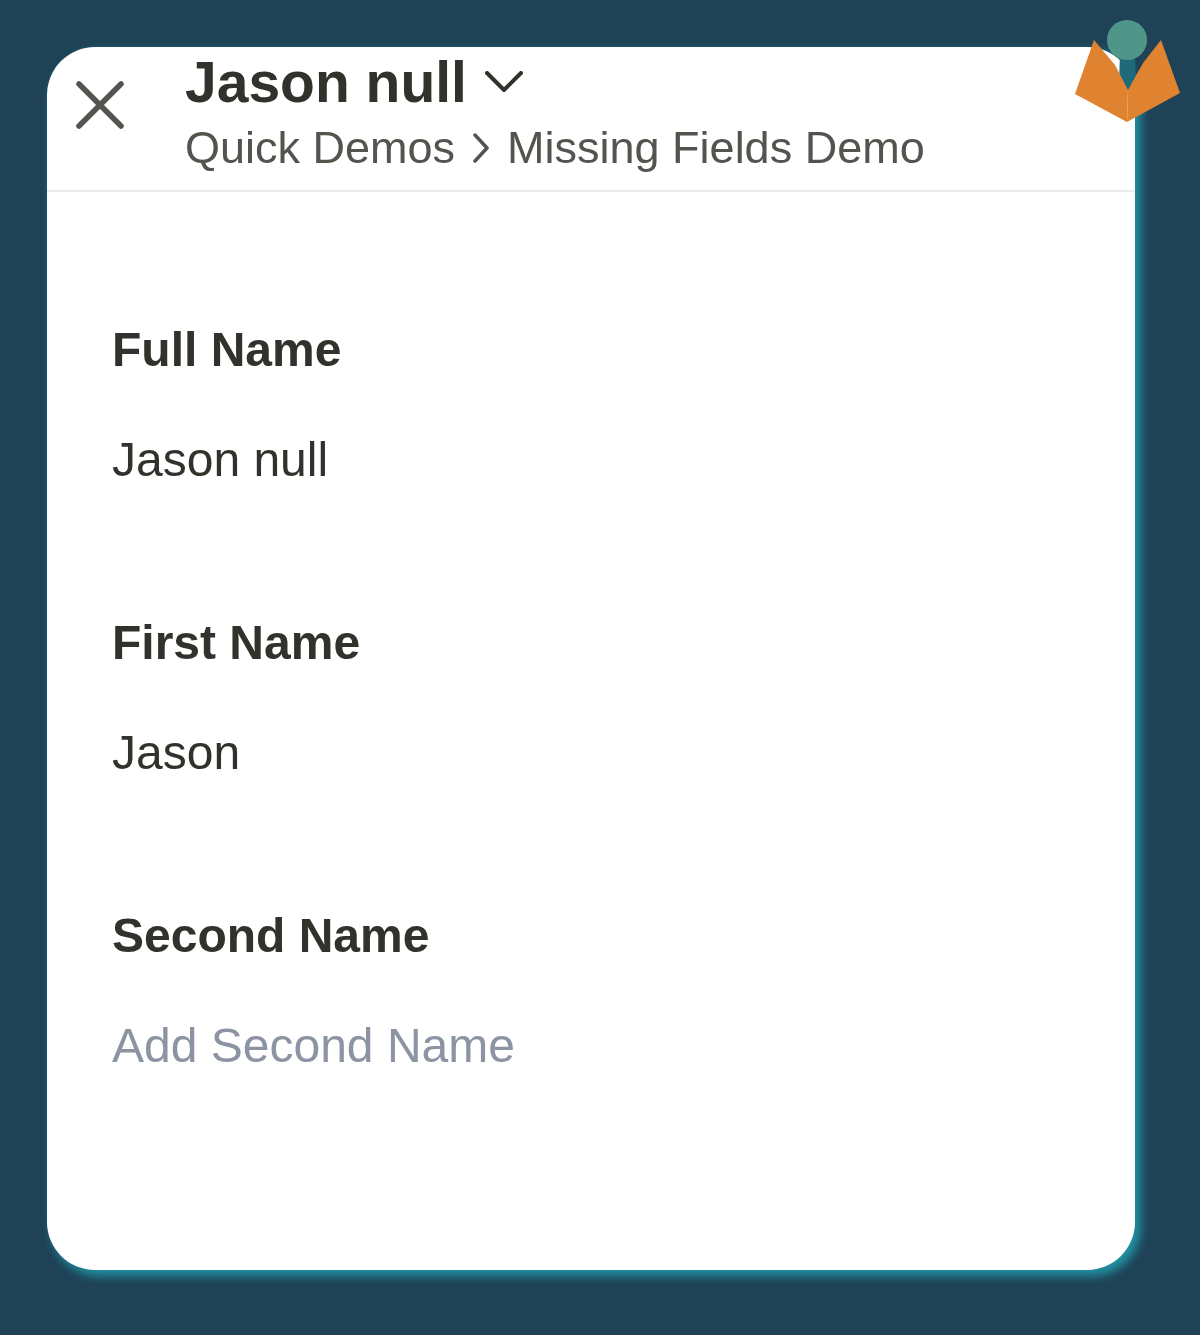  I want to click on field-label: First Name, so click(236, 643).